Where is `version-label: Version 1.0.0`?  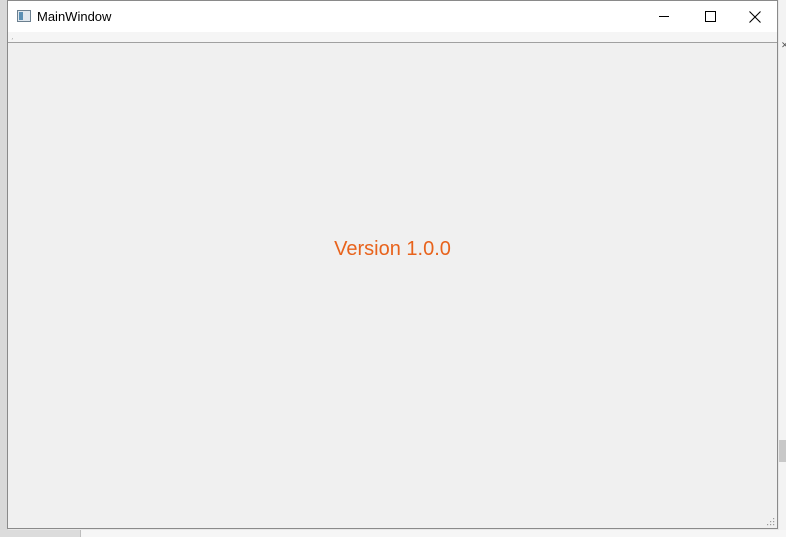
version-label: Version 1.0.0 is located at coordinates (392, 249).